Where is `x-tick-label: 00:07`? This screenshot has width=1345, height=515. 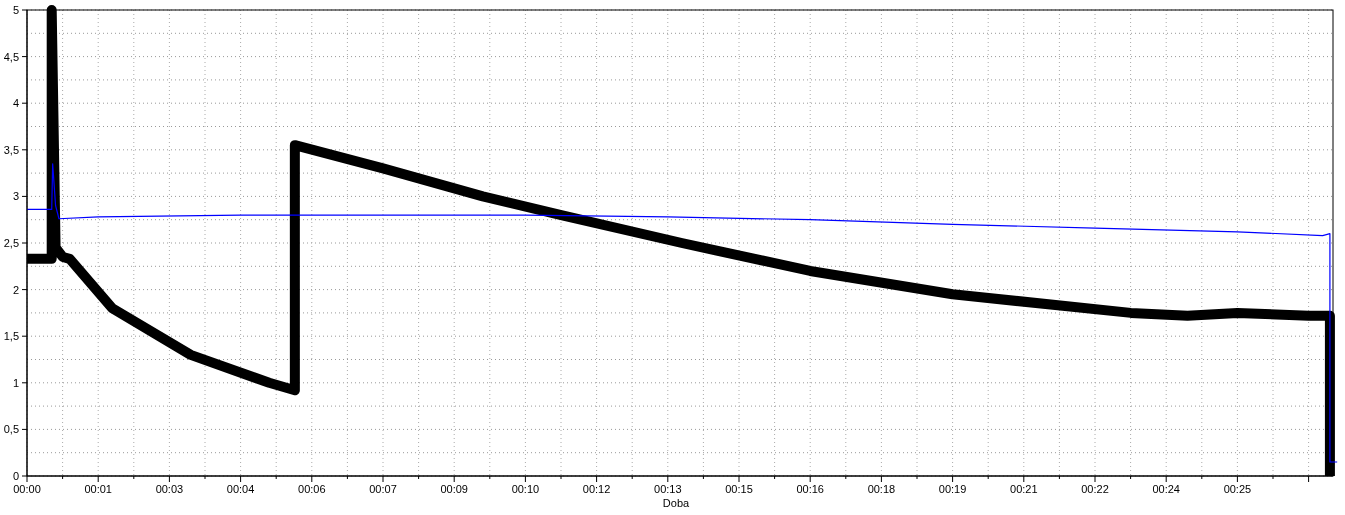
x-tick-label: 00:07 is located at coordinates (383, 489).